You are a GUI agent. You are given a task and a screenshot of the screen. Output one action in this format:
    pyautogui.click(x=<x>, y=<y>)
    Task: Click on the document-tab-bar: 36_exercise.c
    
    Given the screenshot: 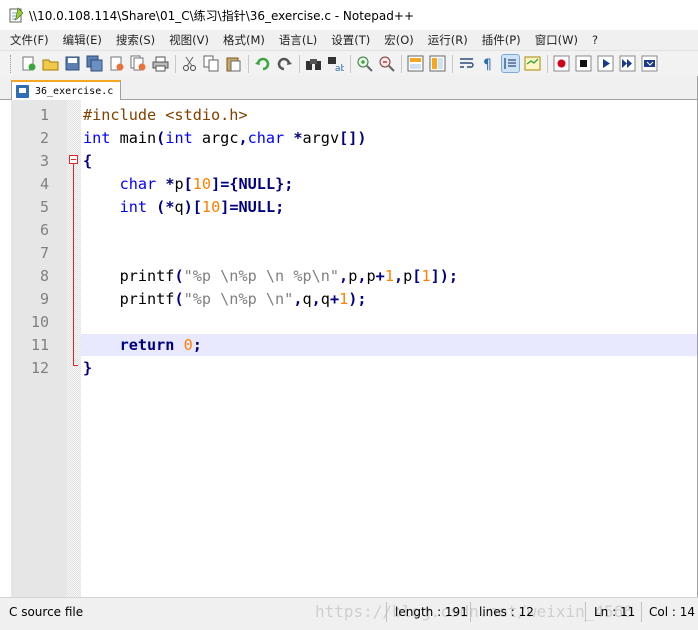 What is the action you would take?
    pyautogui.click(x=349, y=88)
    